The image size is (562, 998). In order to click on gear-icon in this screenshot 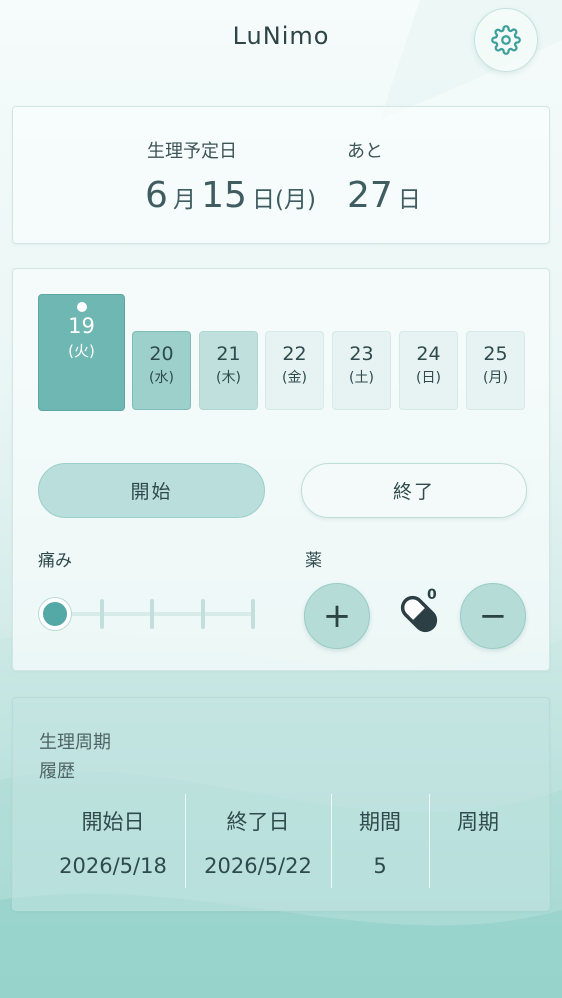, I will do `click(506, 40)`.